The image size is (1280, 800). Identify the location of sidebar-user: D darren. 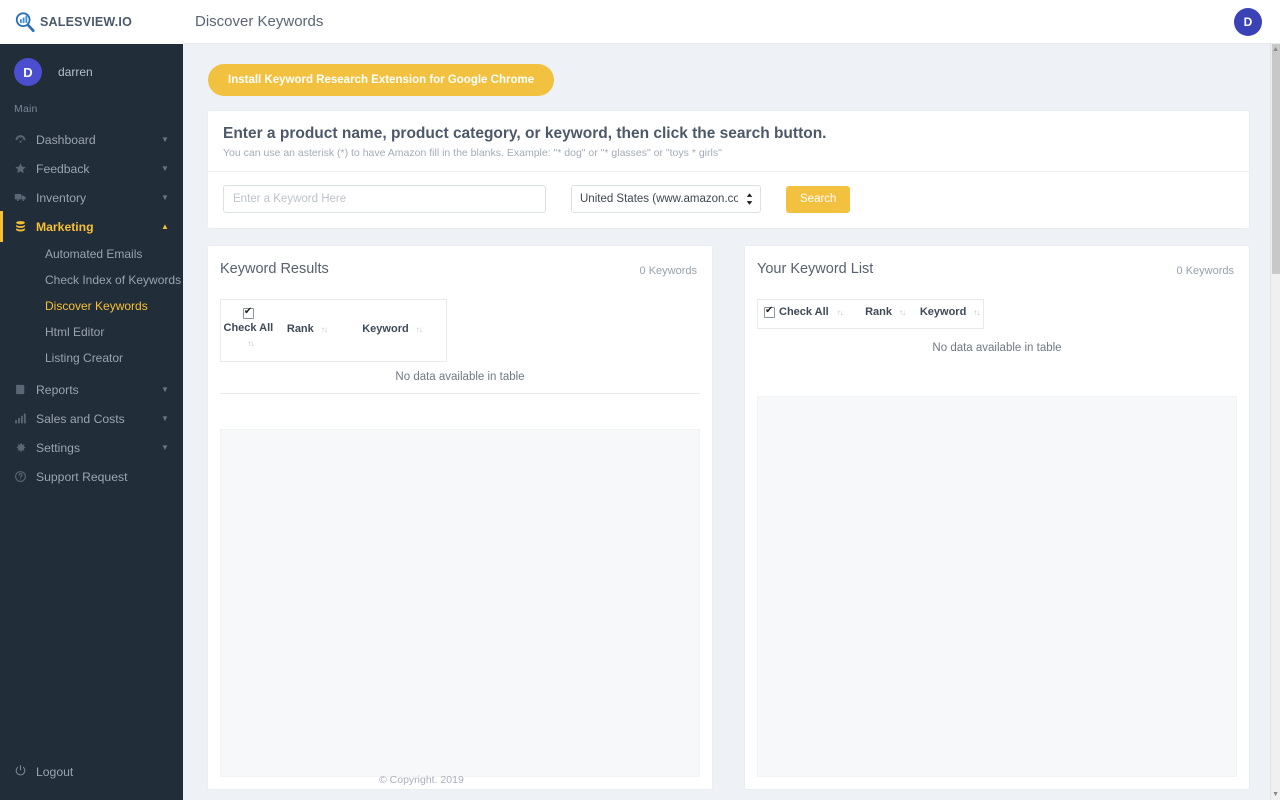
(91, 72).